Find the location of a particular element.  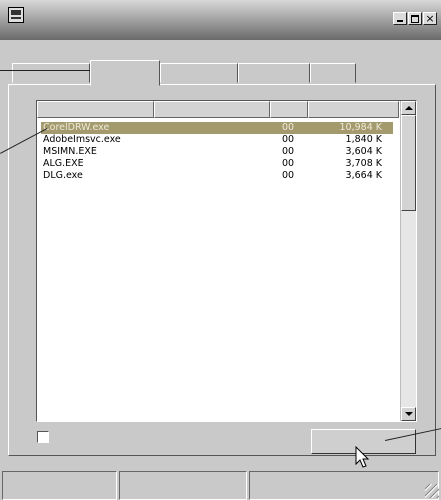

system-menu-icon is located at coordinates (16, 15).